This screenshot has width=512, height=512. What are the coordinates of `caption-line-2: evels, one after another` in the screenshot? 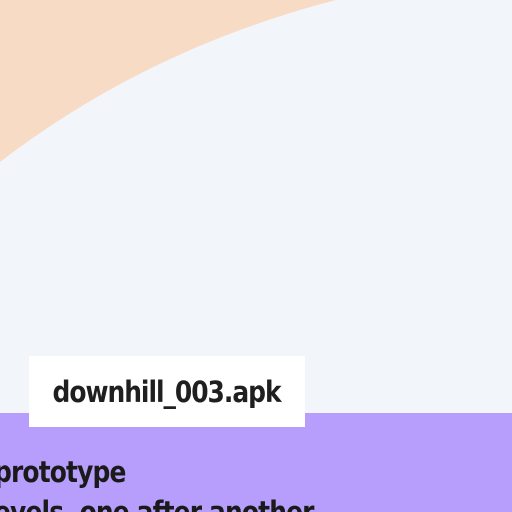 It's located at (157, 503).